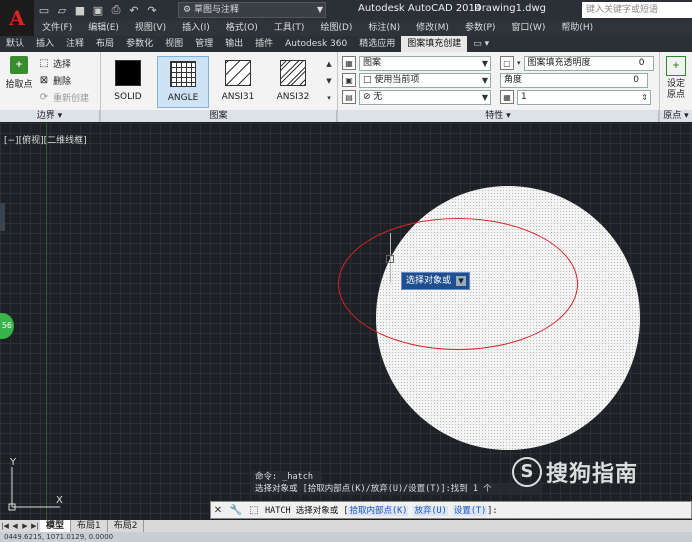 This screenshot has width=692, height=542. What do you see at coordinates (89, 526) in the screenshot?
I see `tab-layout1: 布局1` at bounding box center [89, 526].